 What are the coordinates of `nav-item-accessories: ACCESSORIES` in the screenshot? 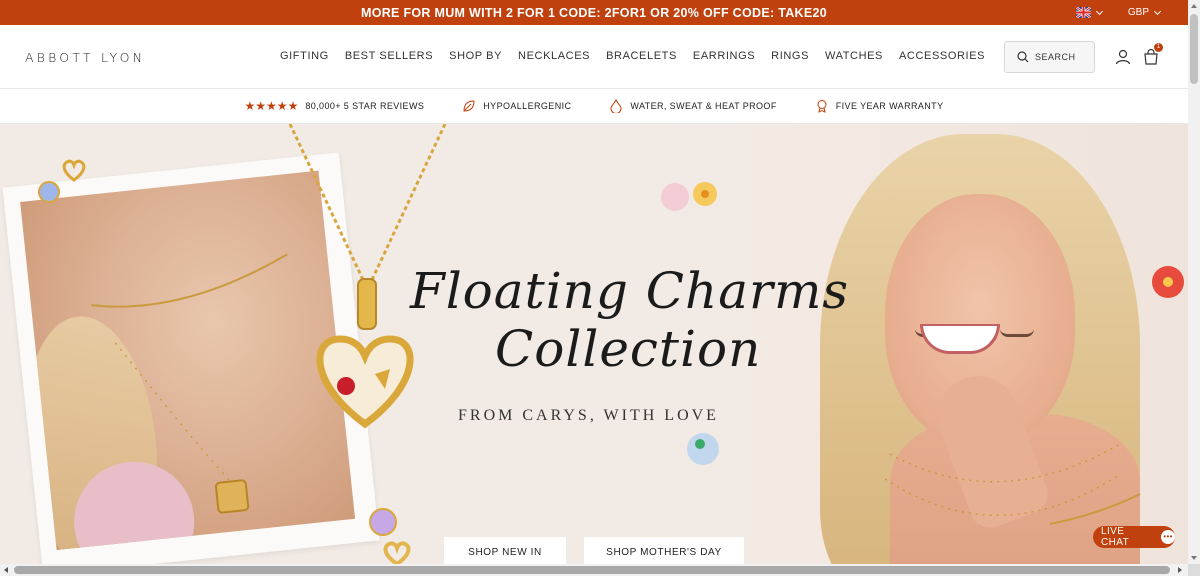 It's located at (942, 56).